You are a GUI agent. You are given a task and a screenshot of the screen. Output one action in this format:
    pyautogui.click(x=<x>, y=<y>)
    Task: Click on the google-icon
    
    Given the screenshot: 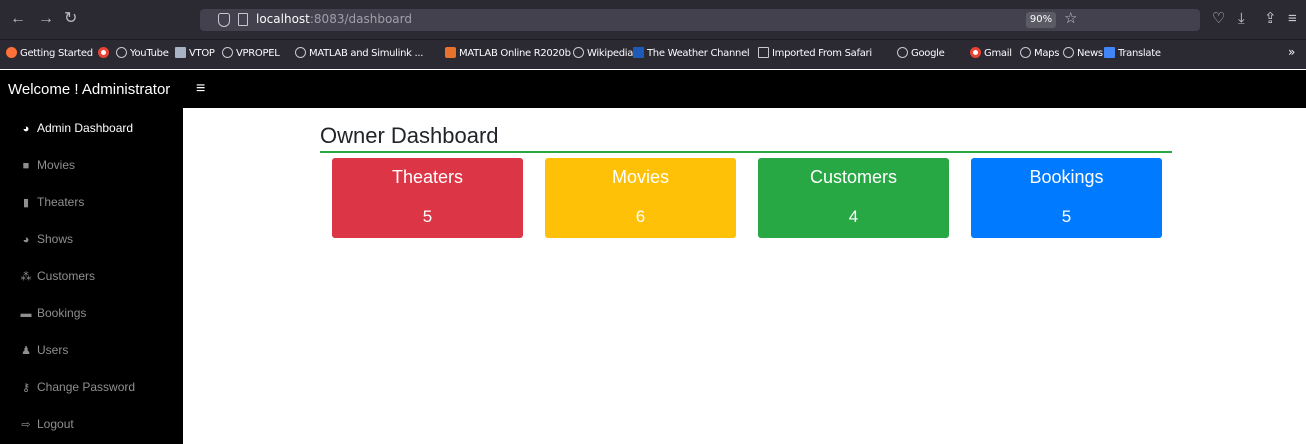 What is the action you would take?
    pyautogui.click(x=103, y=52)
    